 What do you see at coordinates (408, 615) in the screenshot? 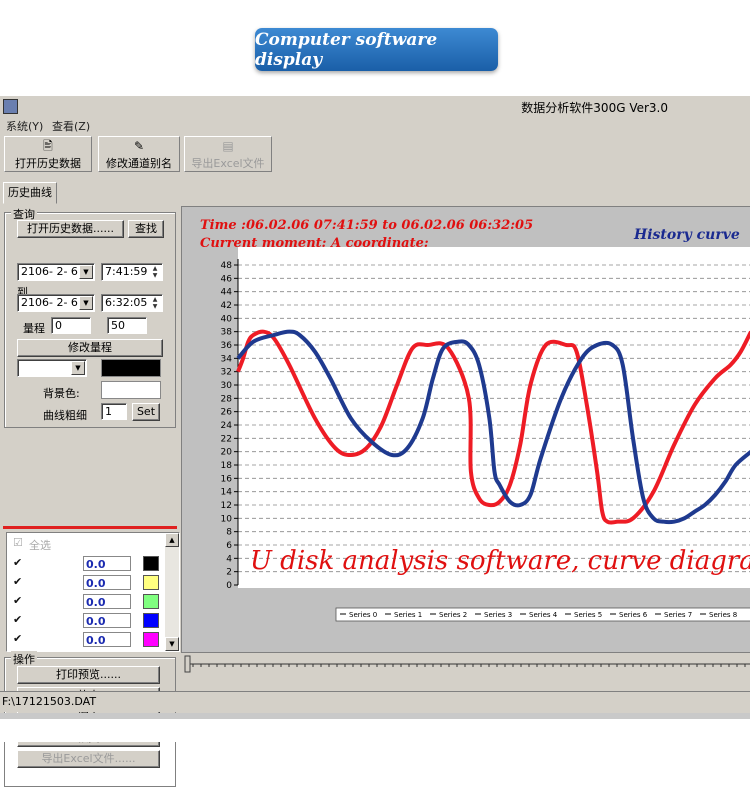
I see `legend-item: Series 1` at bounding box center [408, 615].